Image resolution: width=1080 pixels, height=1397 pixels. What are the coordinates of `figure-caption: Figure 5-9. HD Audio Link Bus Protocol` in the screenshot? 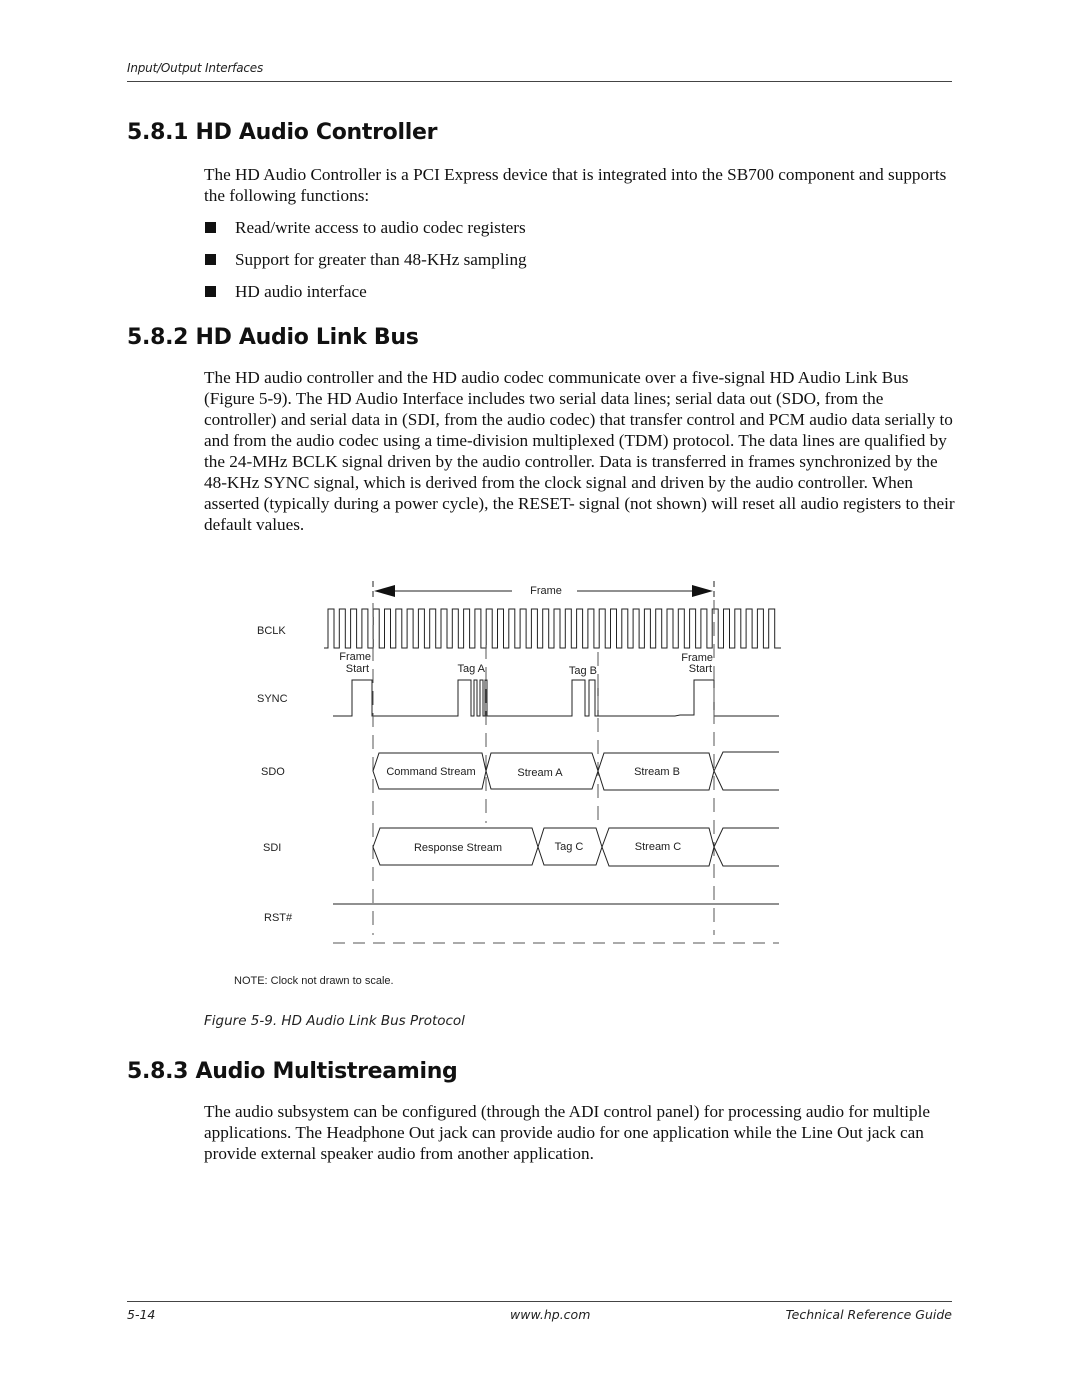 It's located at (334, 1021).